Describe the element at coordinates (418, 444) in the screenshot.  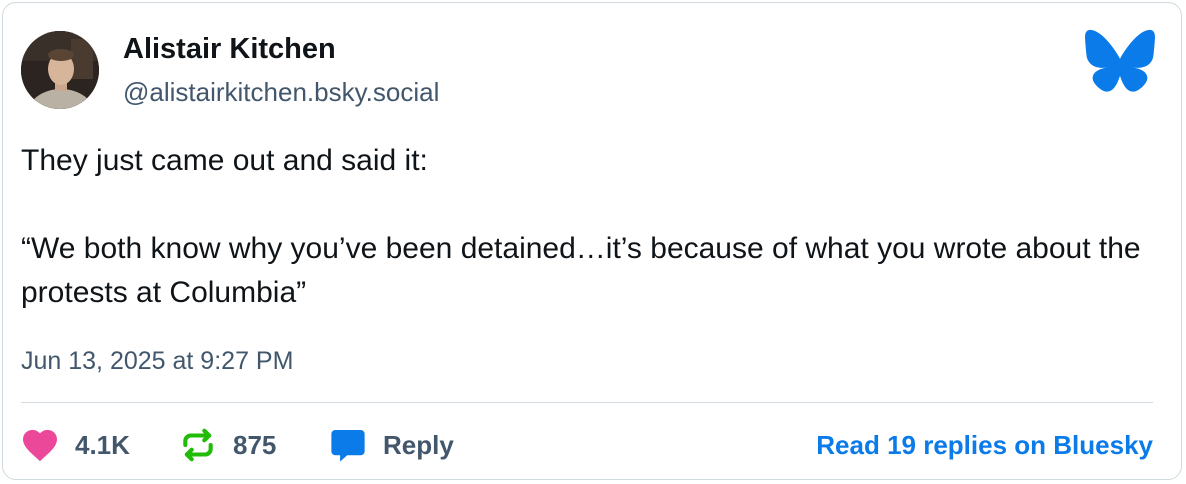
I see `reply-label: Reply` at that location.